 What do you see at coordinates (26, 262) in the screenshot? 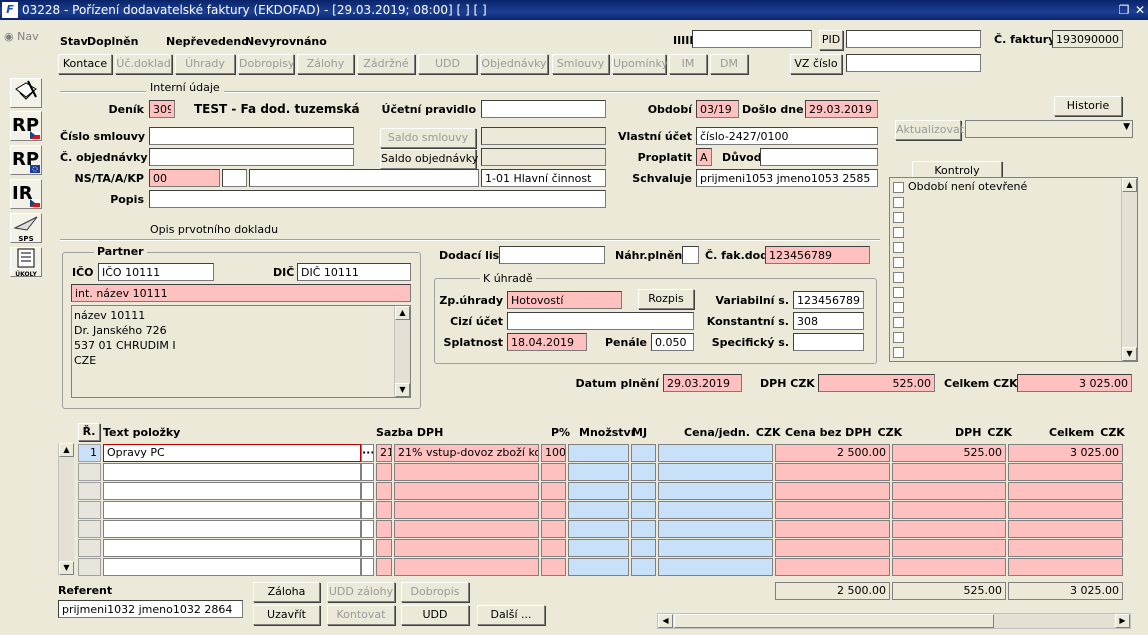
I see `ukoly-icon: ÚKOLY` at bounding box center [26, 262].